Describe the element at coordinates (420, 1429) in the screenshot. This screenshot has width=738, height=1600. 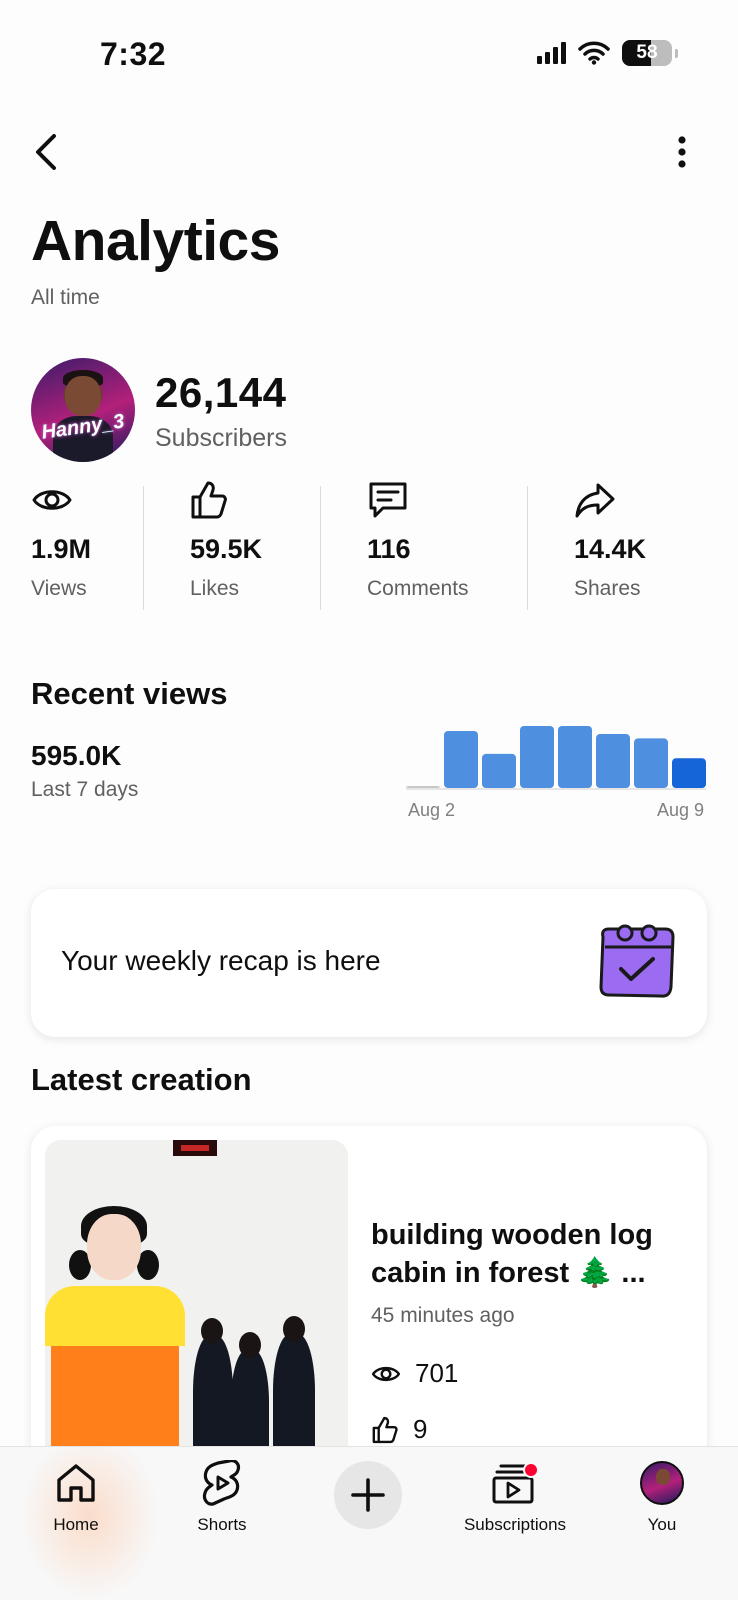
I see `video-likes-count: 9` at that location.